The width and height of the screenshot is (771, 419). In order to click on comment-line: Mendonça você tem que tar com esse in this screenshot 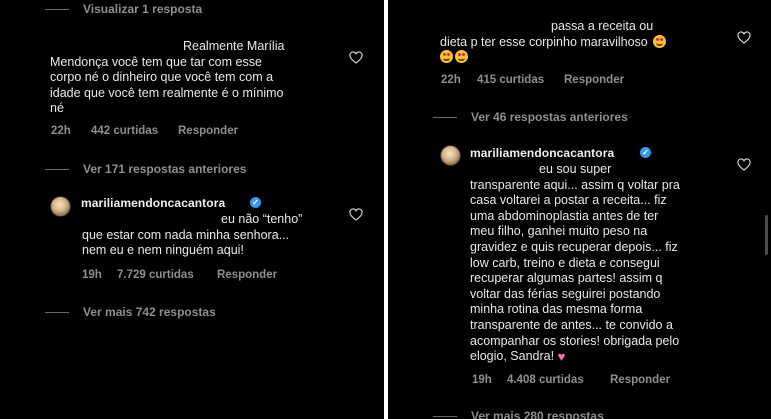, I will do `click(156, 61)`.